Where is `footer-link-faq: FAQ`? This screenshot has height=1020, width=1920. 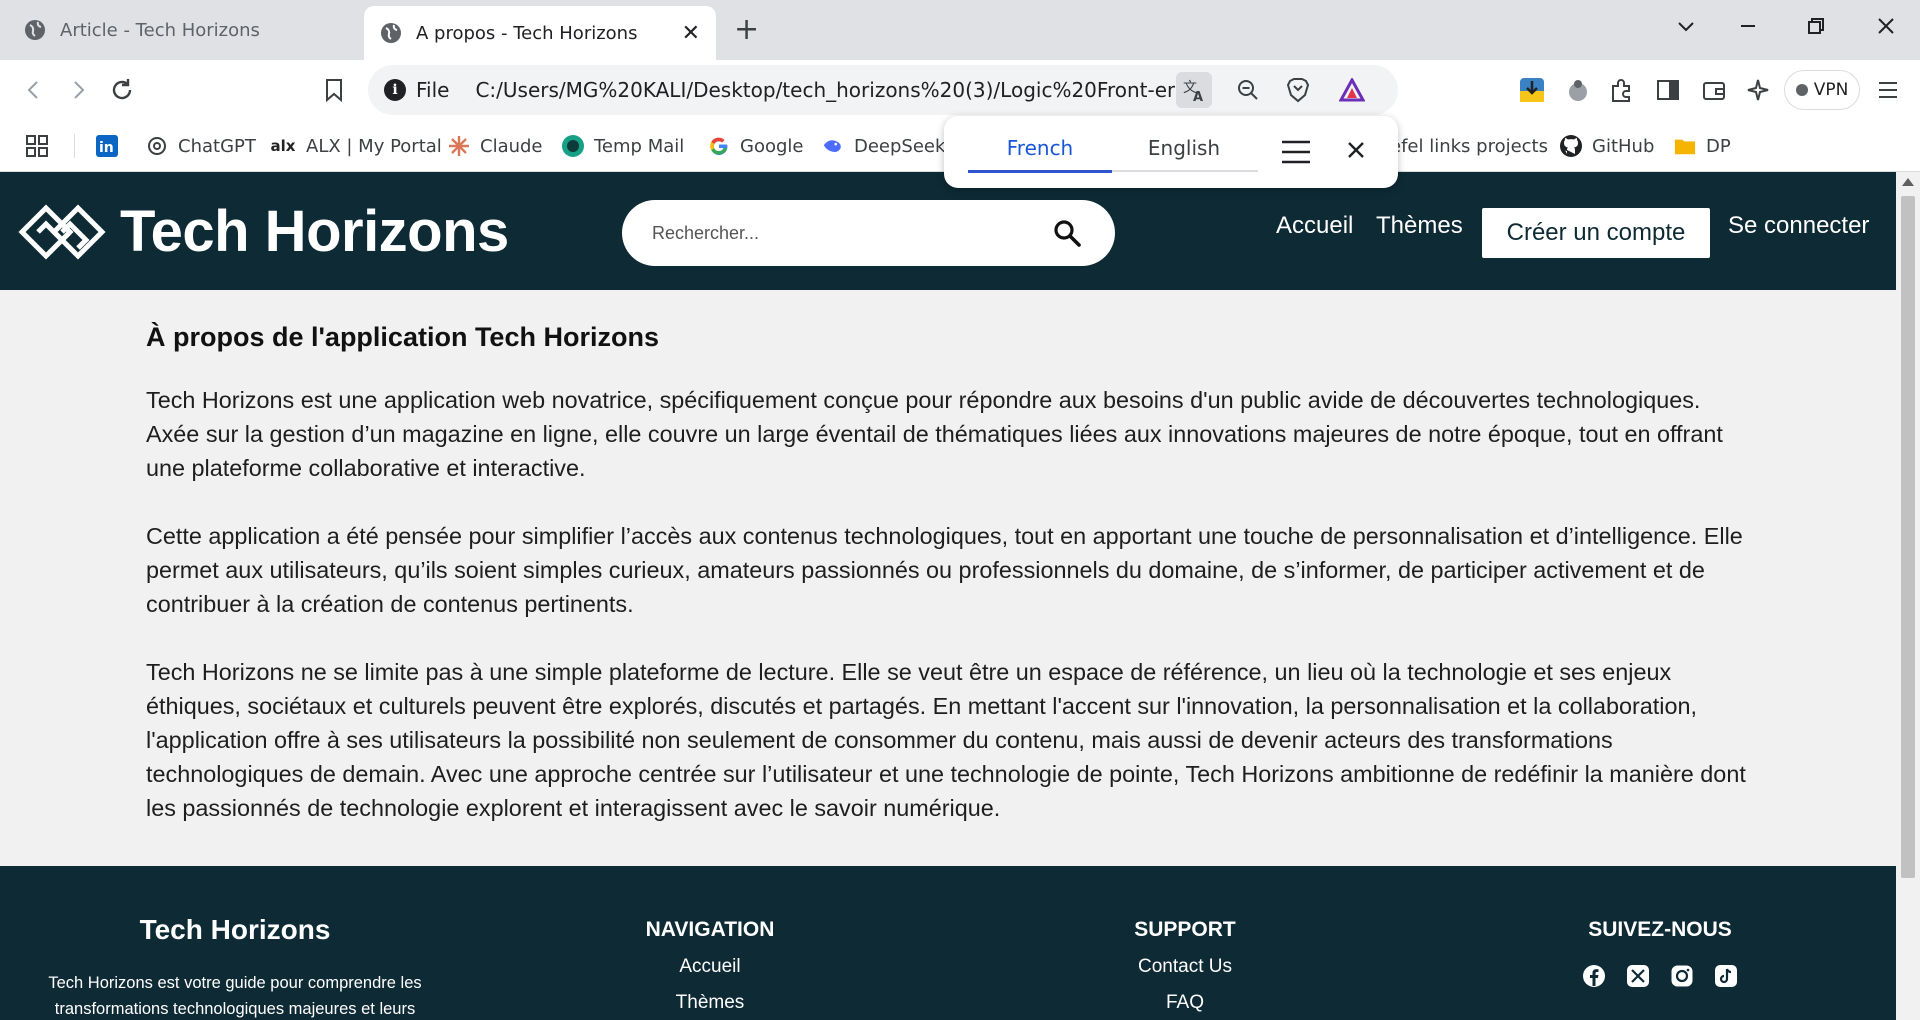 footer-link-faq: FAQ is located at coordinates (1185, 1003).